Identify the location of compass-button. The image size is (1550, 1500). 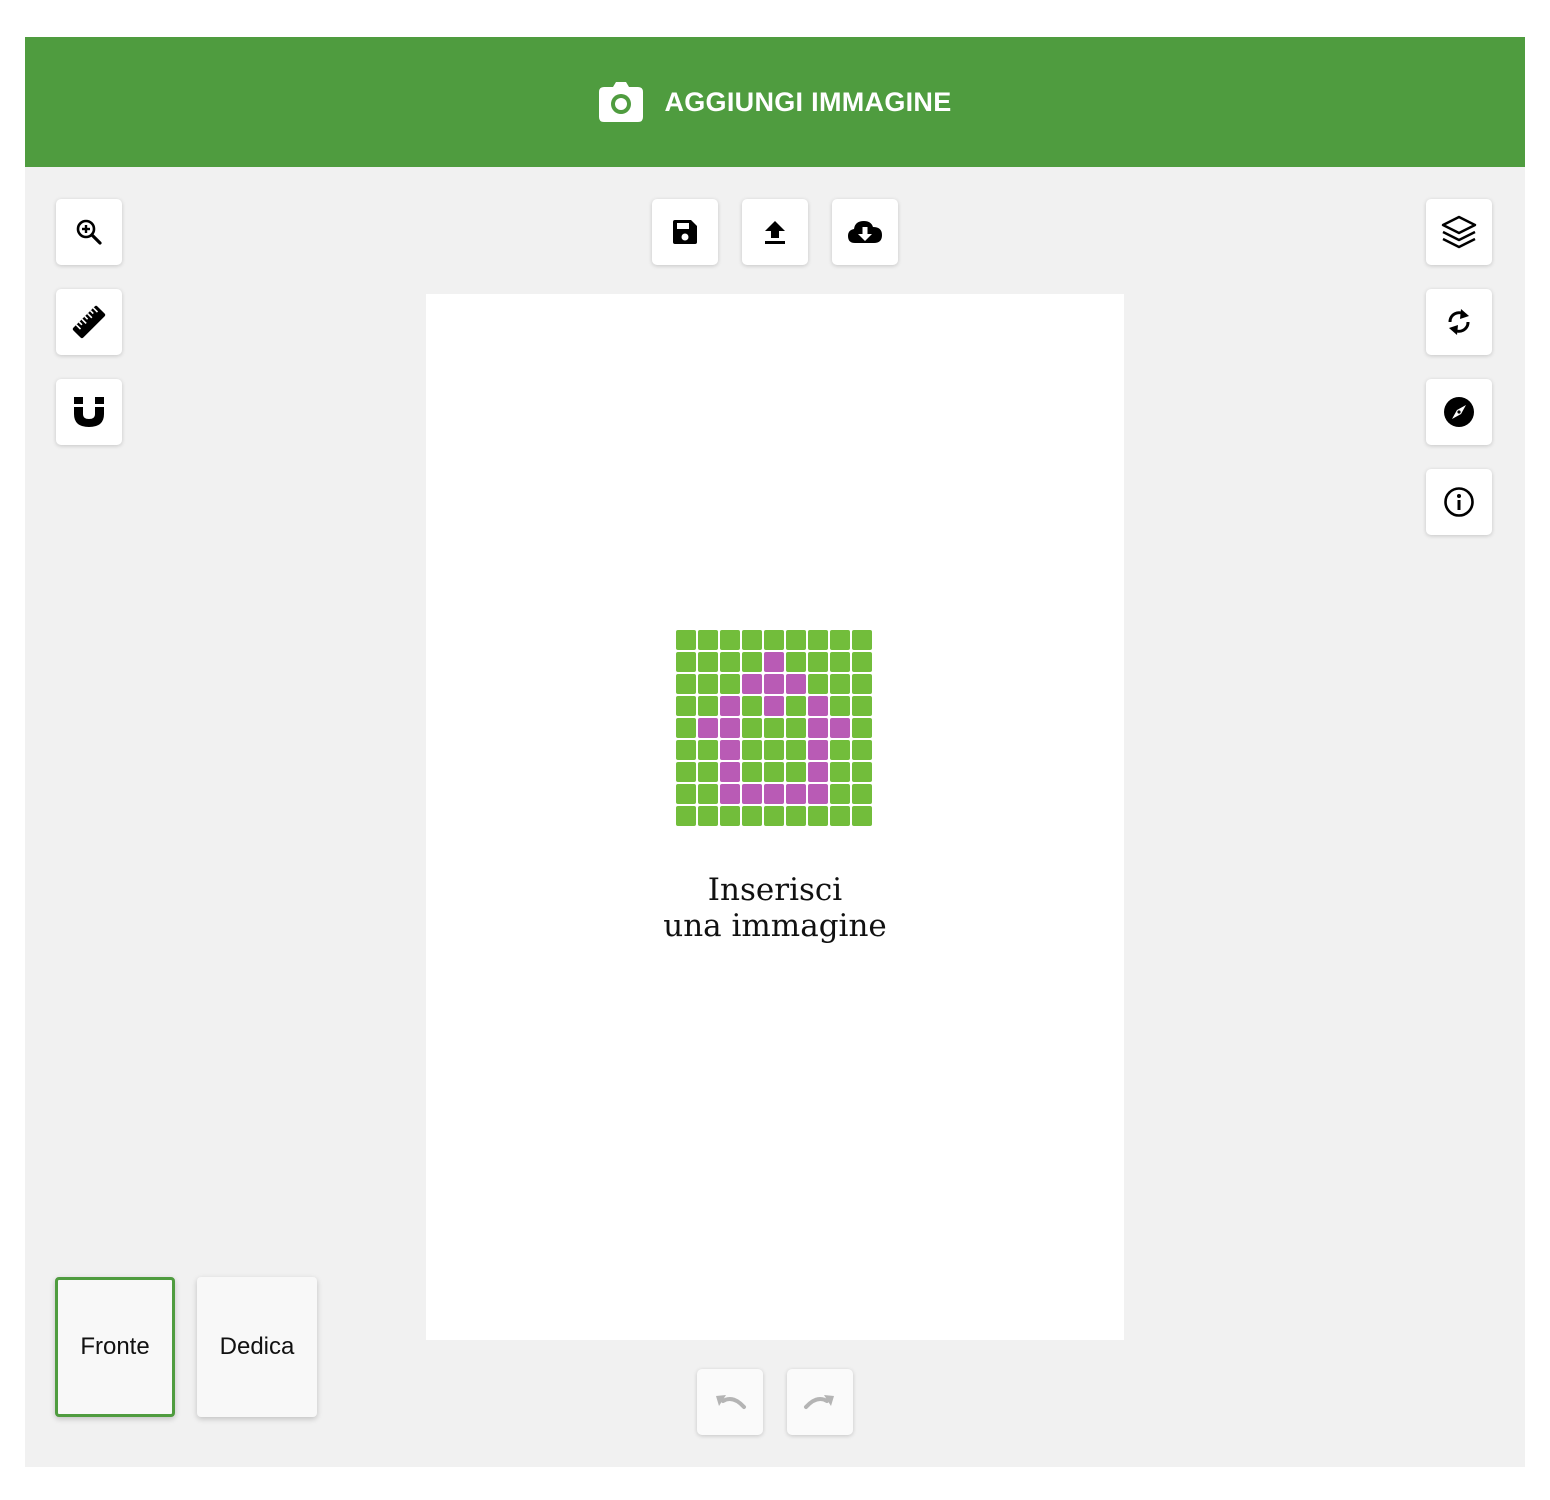
(1459, 412).